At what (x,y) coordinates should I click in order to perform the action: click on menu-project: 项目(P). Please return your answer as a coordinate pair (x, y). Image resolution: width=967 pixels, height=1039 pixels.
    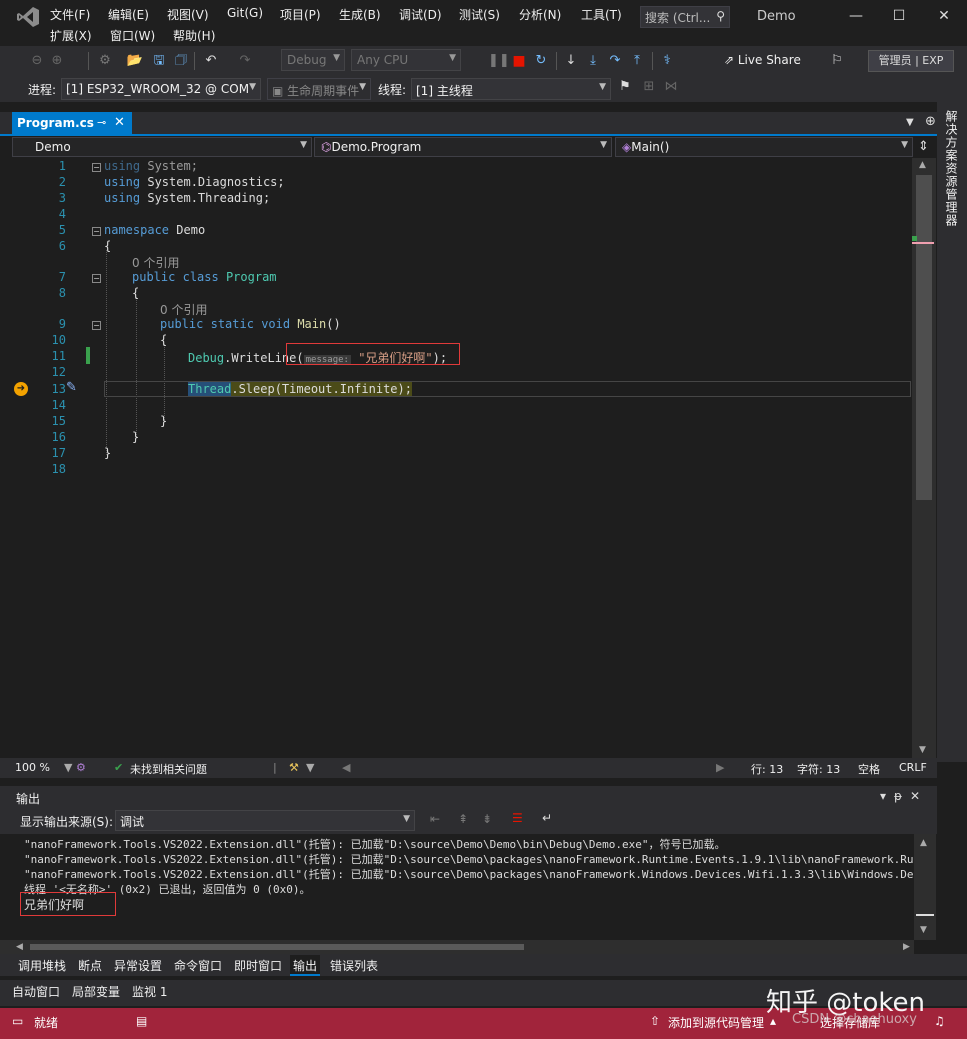
    Looking at the image, I should click on (300, 14).